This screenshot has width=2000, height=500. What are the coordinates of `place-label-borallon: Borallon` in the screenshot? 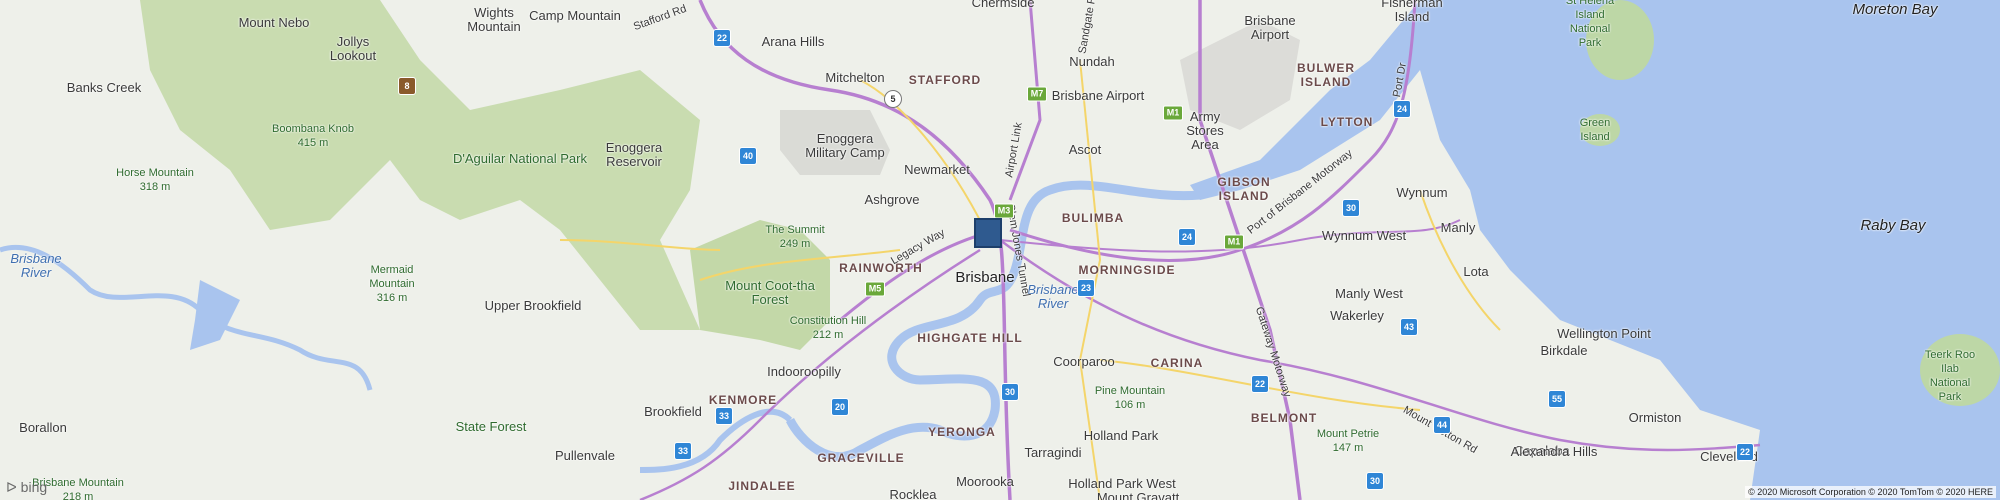 It's located at (43, 427).